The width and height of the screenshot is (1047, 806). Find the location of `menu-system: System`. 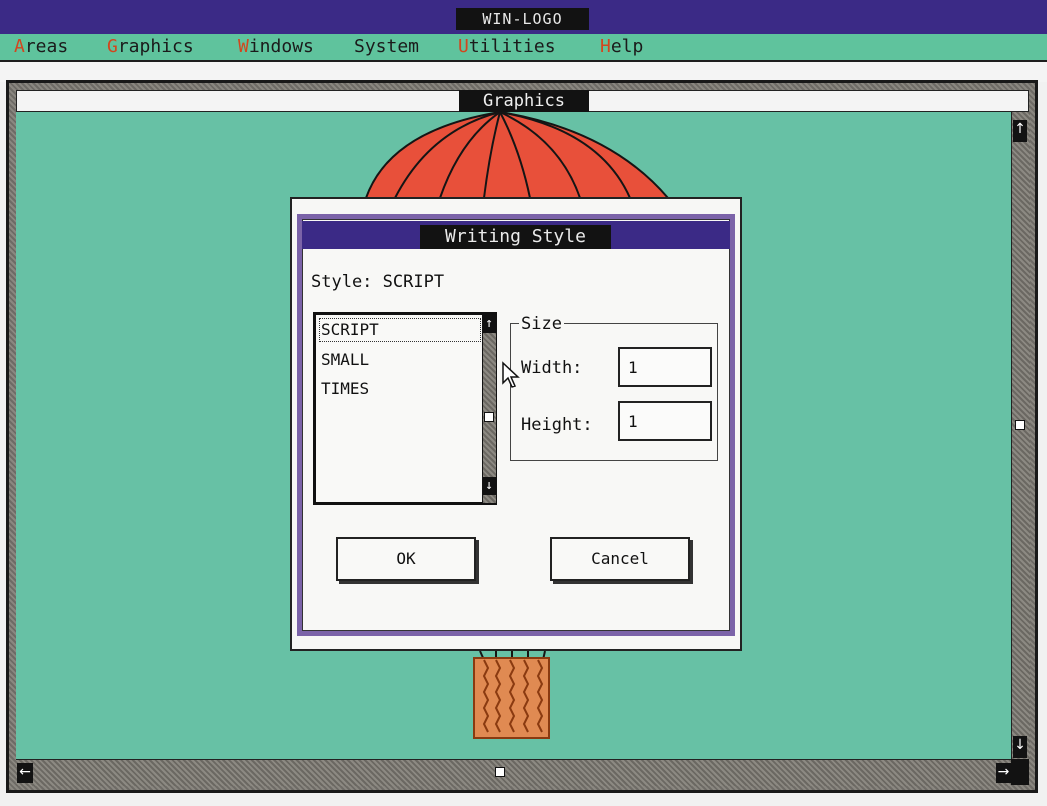

menu-system: System is located at coordinates (386, 47).